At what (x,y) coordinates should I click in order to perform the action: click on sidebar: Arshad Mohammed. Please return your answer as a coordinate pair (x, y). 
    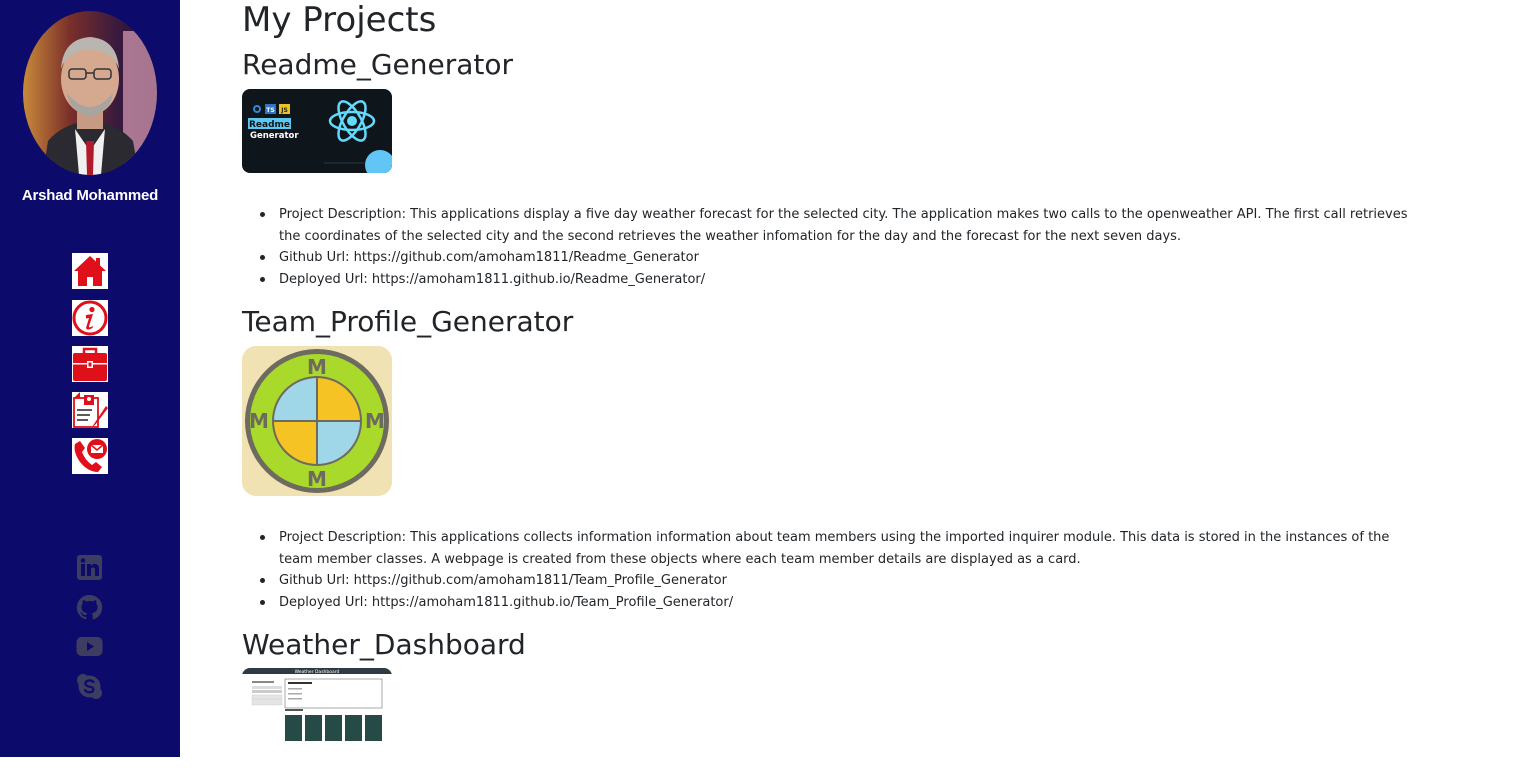
    Looking at the image, I should click on (90, 378).